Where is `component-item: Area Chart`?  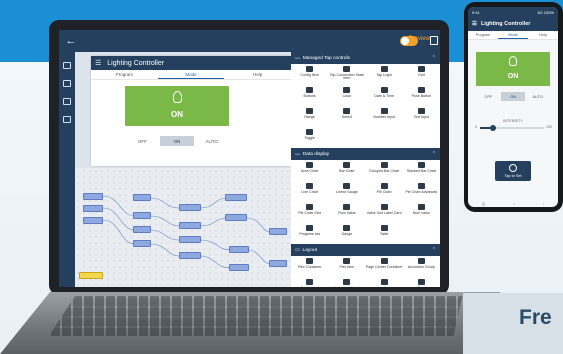
component-item: Area Chart is located at coordinates (309, 170).